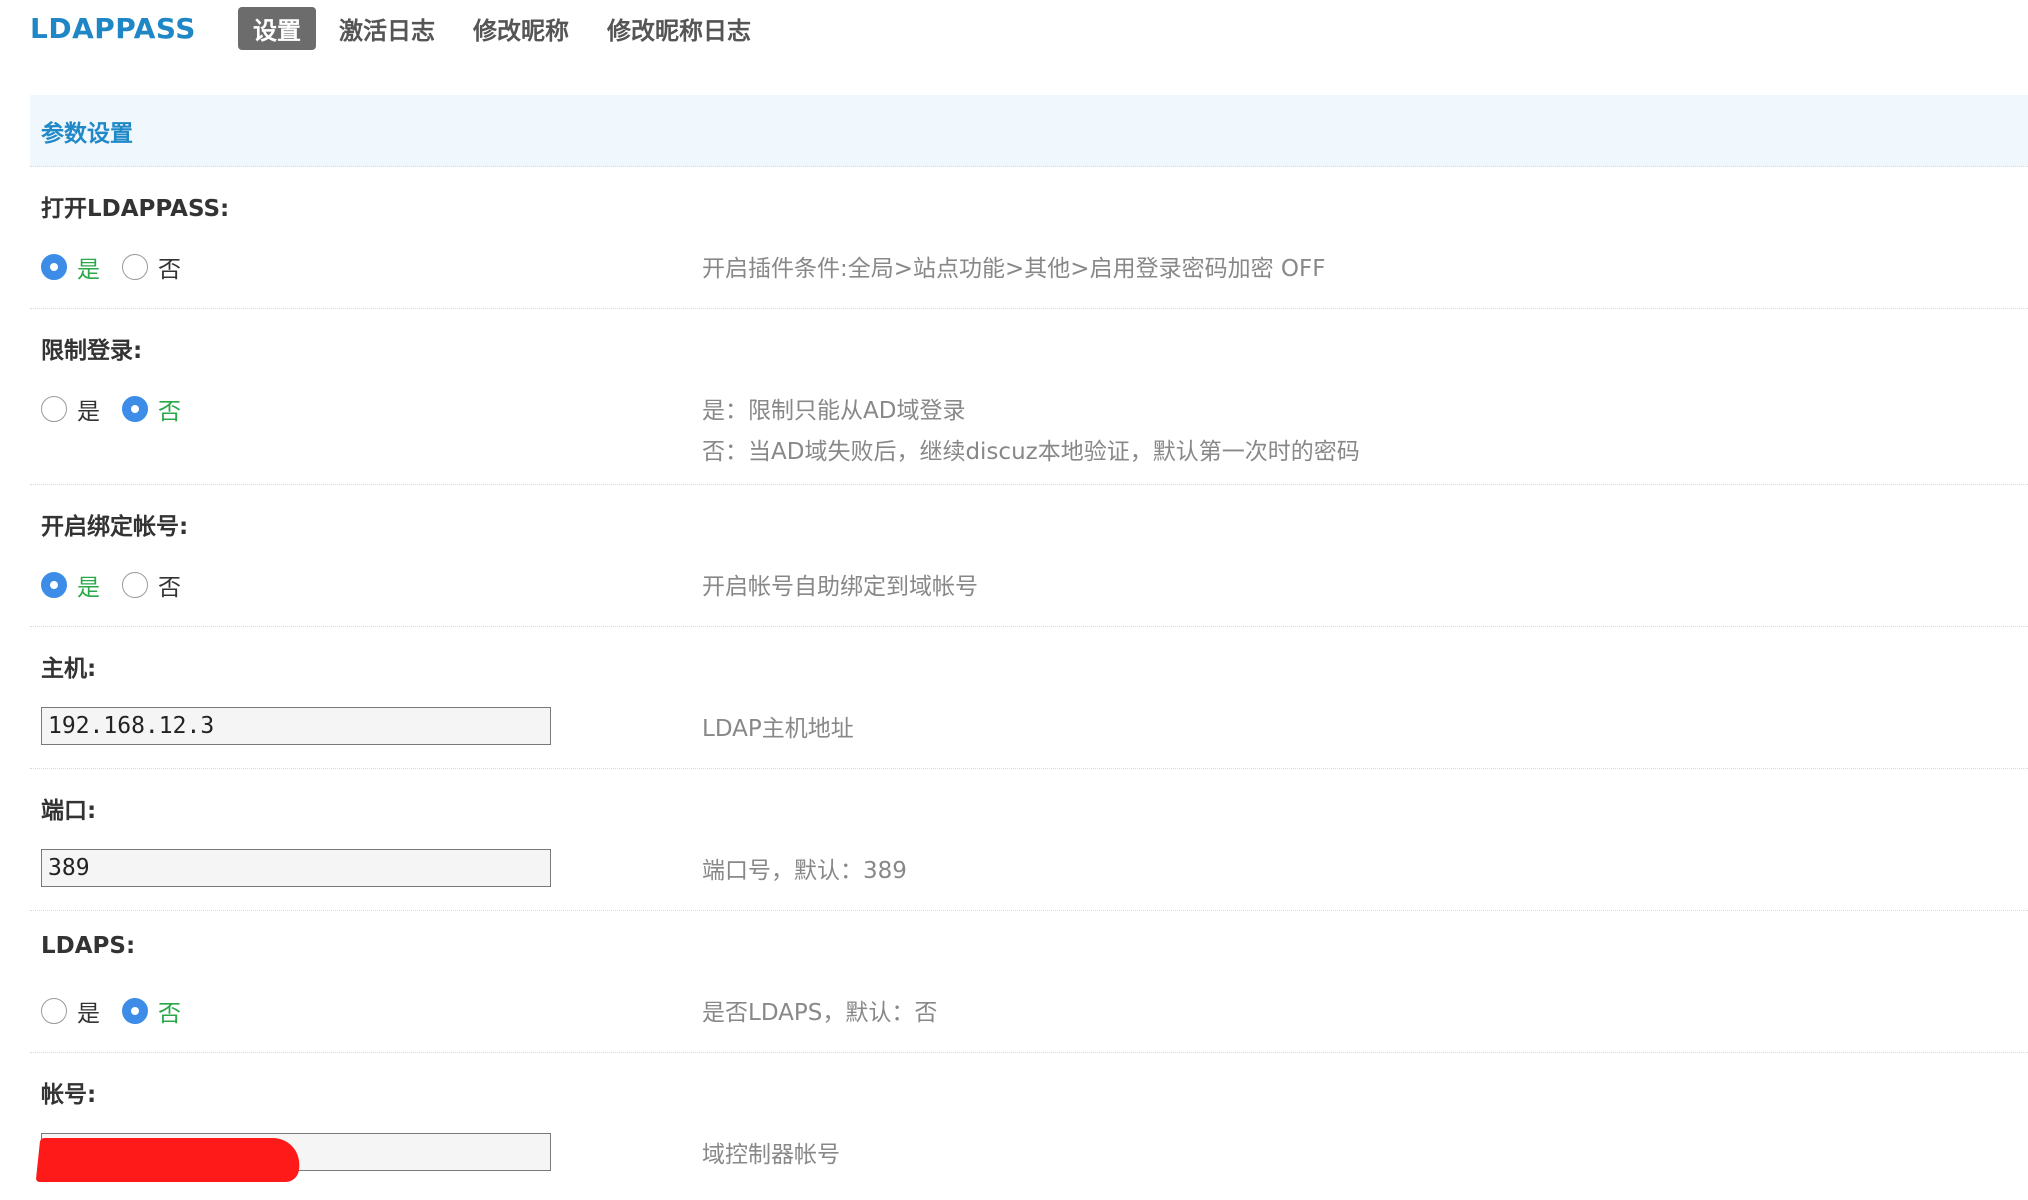  I want to click on setting-hint-bind: 开启帐号自助绑定到域帐号, so click(840, 587).